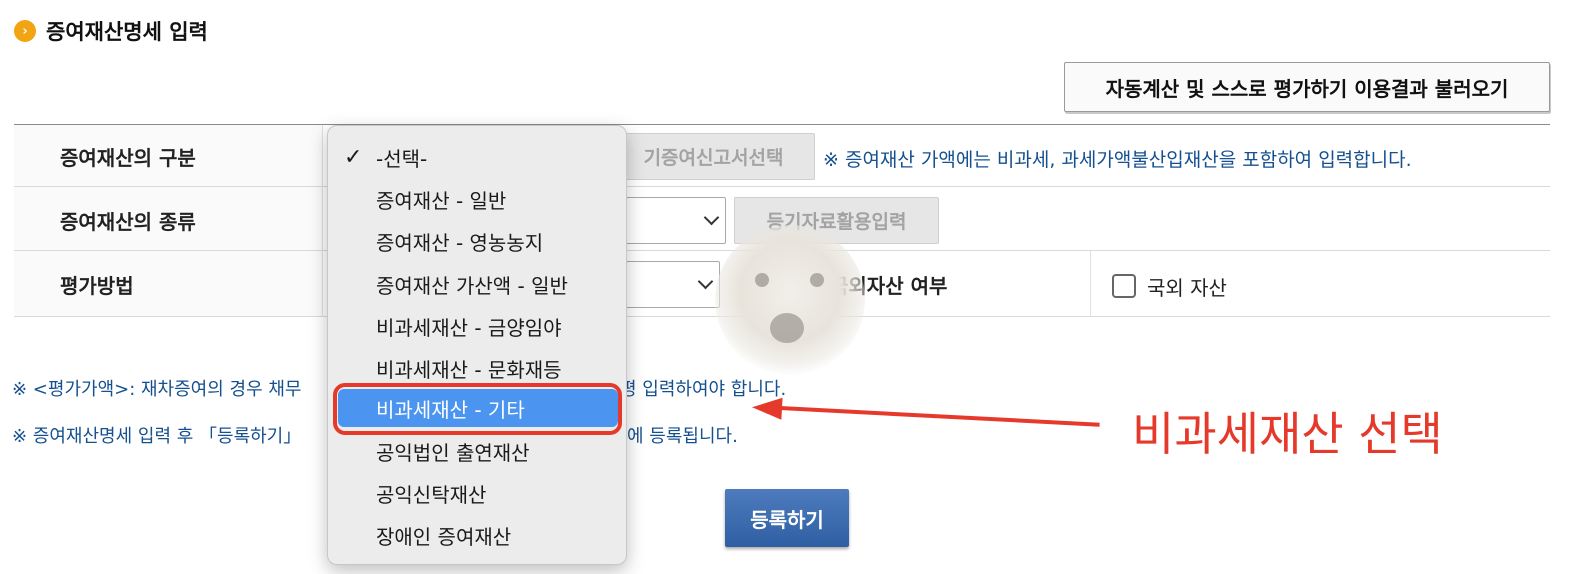  What do you see at coordinates (767, 408) in the screenshot?
I see `annotation-arrow-head-icon` at bounding box center [767, 408].